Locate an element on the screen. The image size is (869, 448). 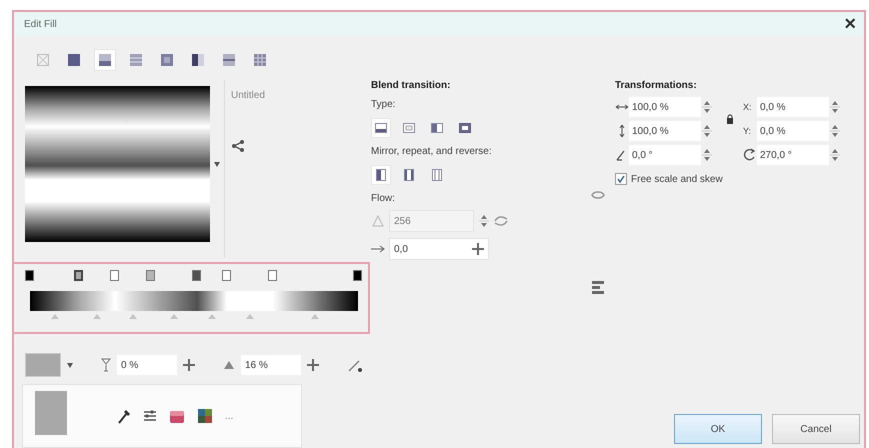
color-mixer-icon is located at coordinates (177, 416).